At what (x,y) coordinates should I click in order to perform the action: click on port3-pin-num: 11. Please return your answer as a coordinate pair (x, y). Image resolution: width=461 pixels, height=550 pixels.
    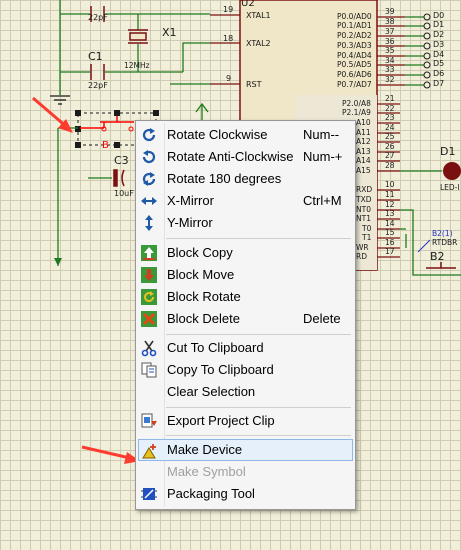
    Looking at the image, I should click on (390, 194).